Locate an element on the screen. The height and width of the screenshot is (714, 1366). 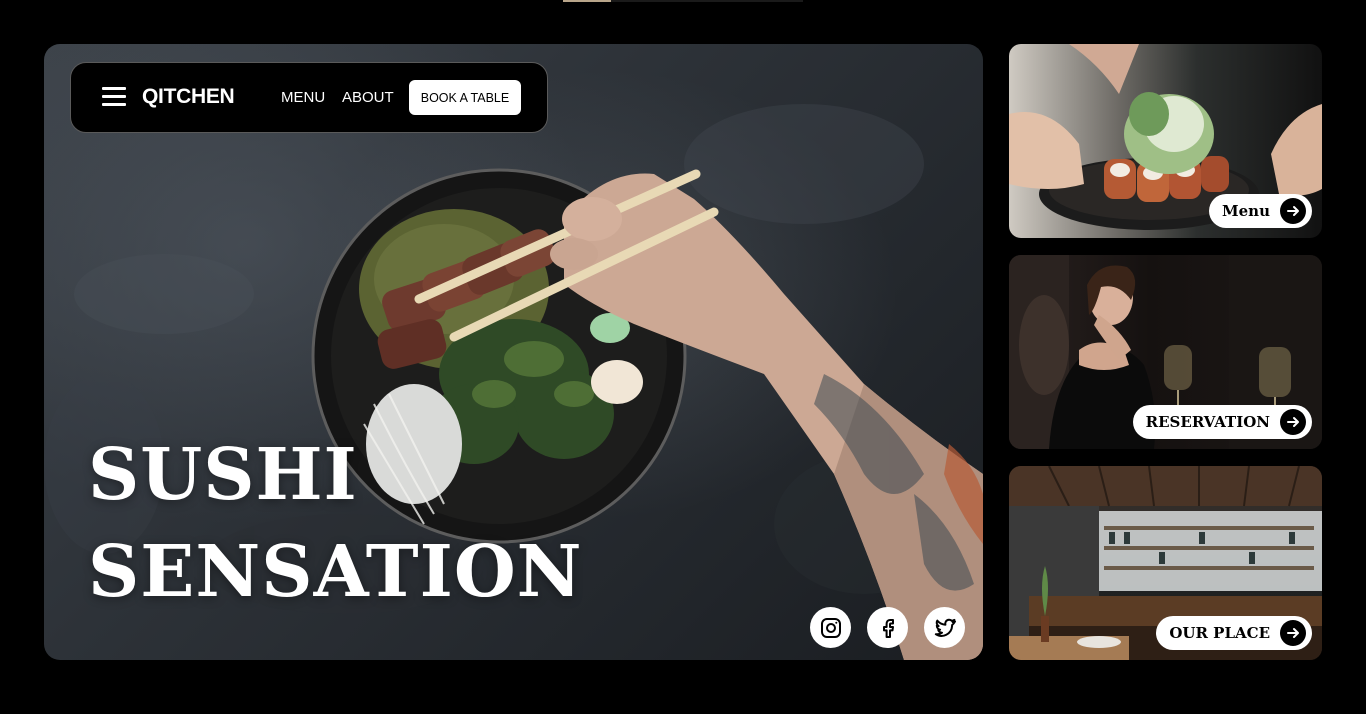
hero-title: SUSHI SENSATION is located at coordinates (335, 523).